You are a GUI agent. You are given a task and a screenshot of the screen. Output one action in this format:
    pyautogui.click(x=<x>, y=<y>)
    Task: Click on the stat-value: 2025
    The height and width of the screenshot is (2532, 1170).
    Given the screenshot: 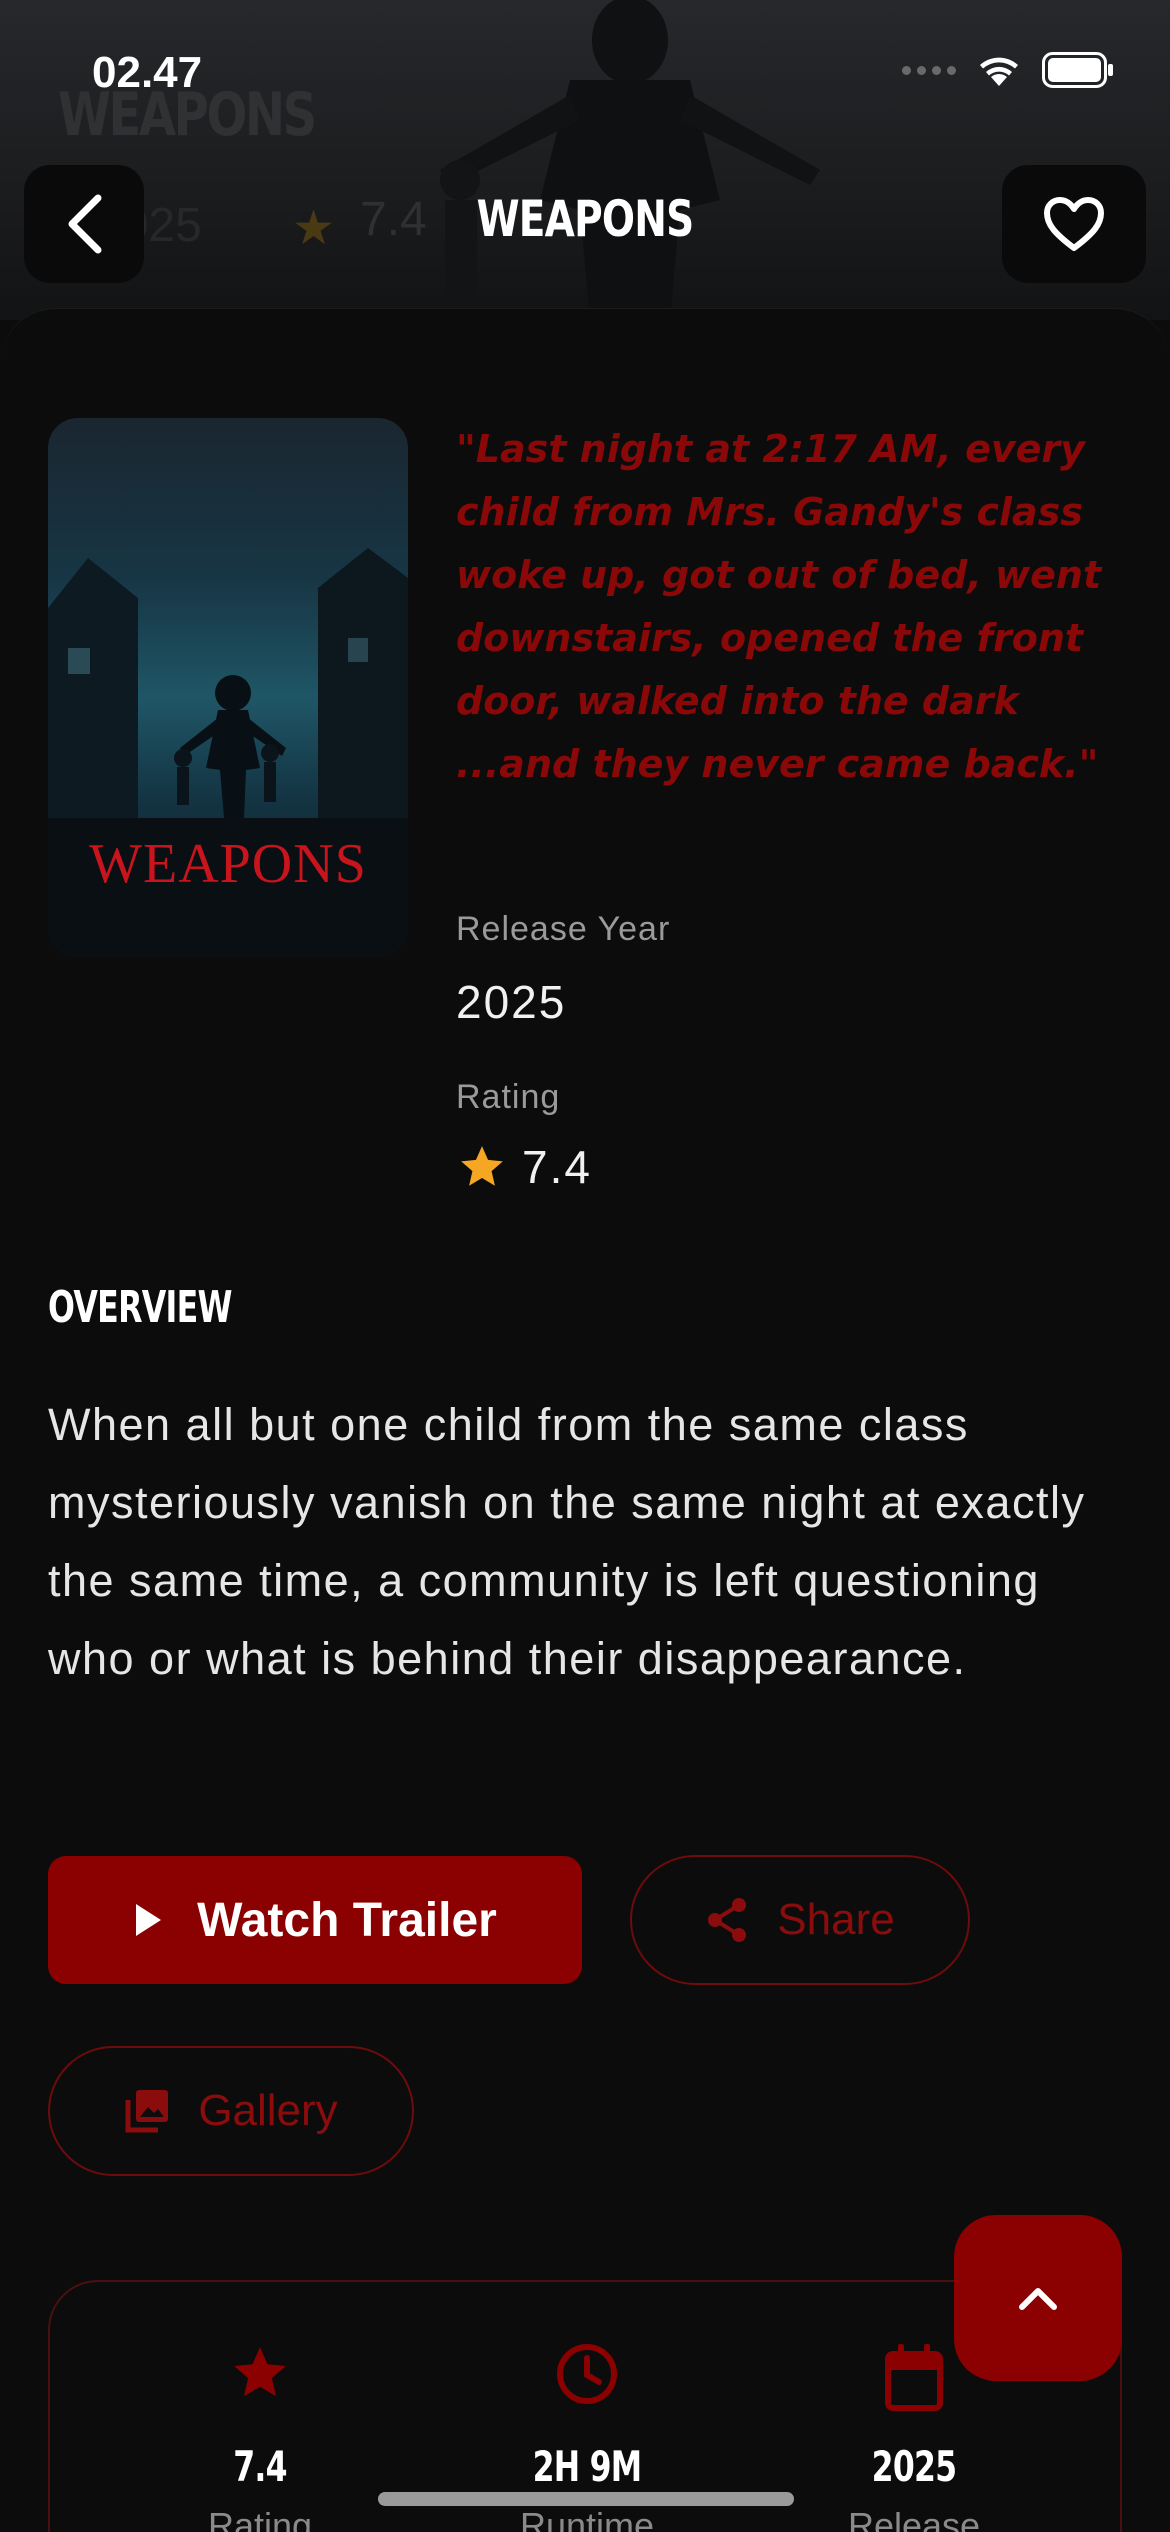 What is the action you would take?
    pyautogui.click(x=914, y=2466)
    